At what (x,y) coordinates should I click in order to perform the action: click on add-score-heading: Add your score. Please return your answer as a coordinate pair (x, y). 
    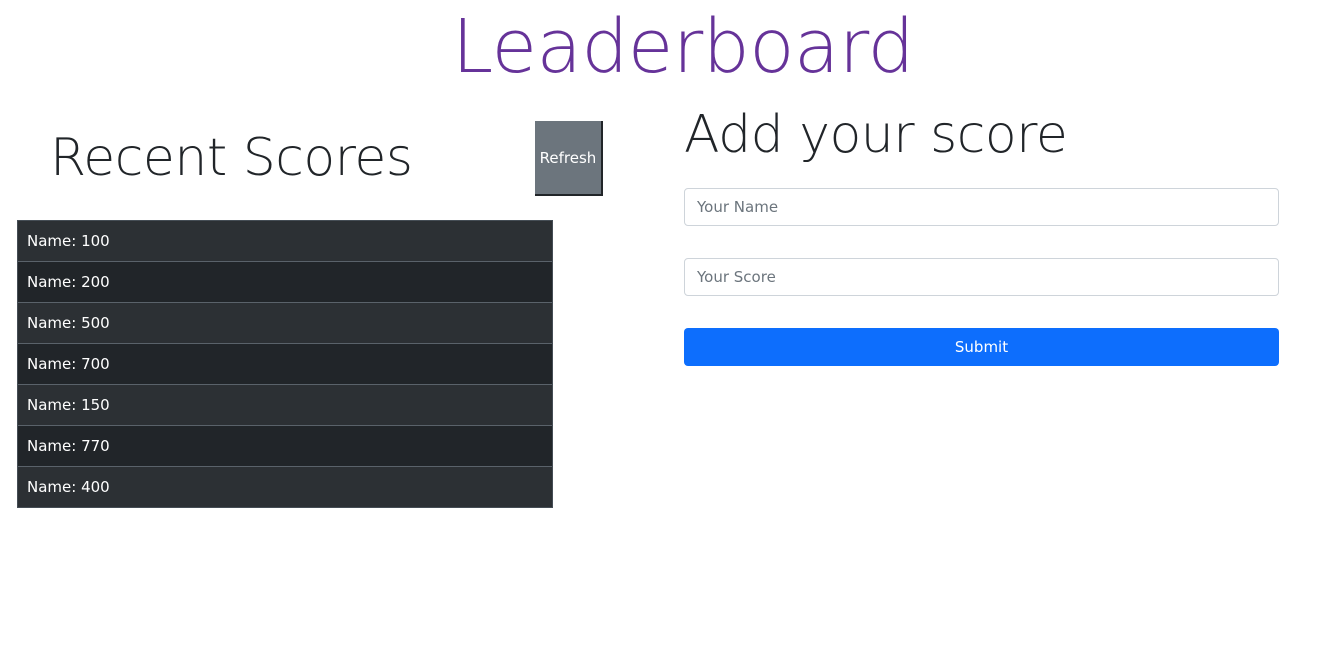
    Looking at the image, I should click on (876, 135).